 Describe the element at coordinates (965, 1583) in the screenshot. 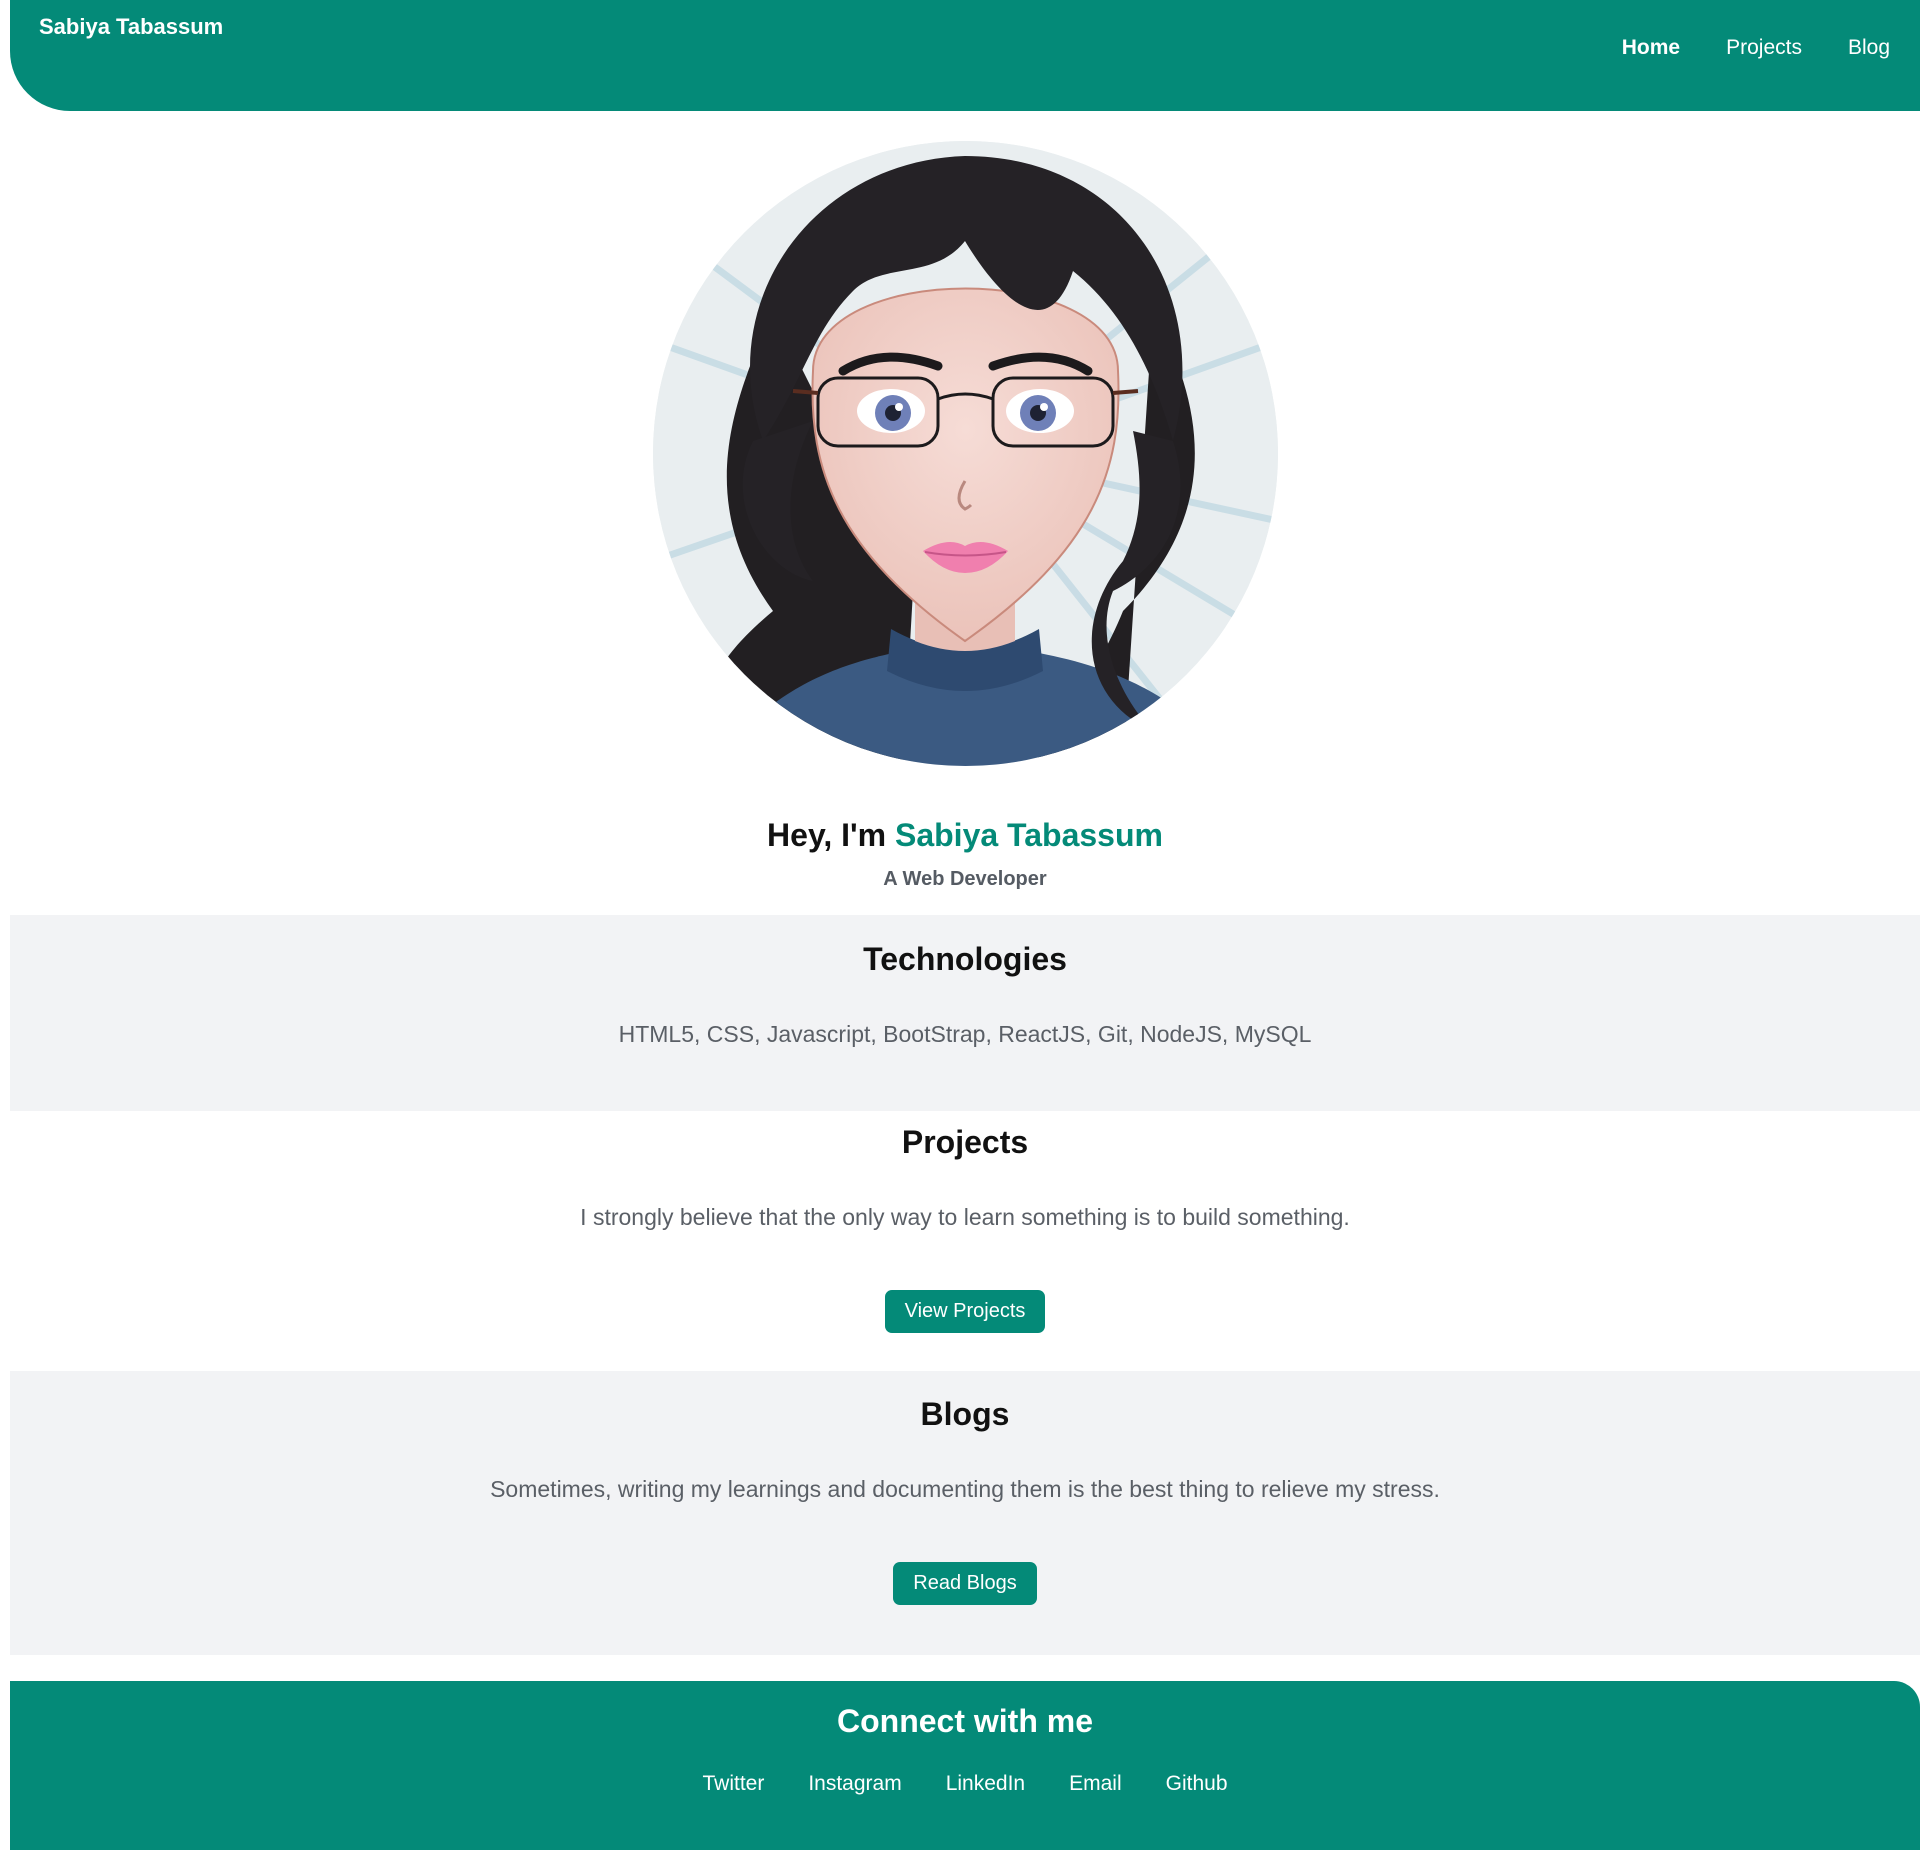

I see `read-blogs-button: Read Blogs` at that location.